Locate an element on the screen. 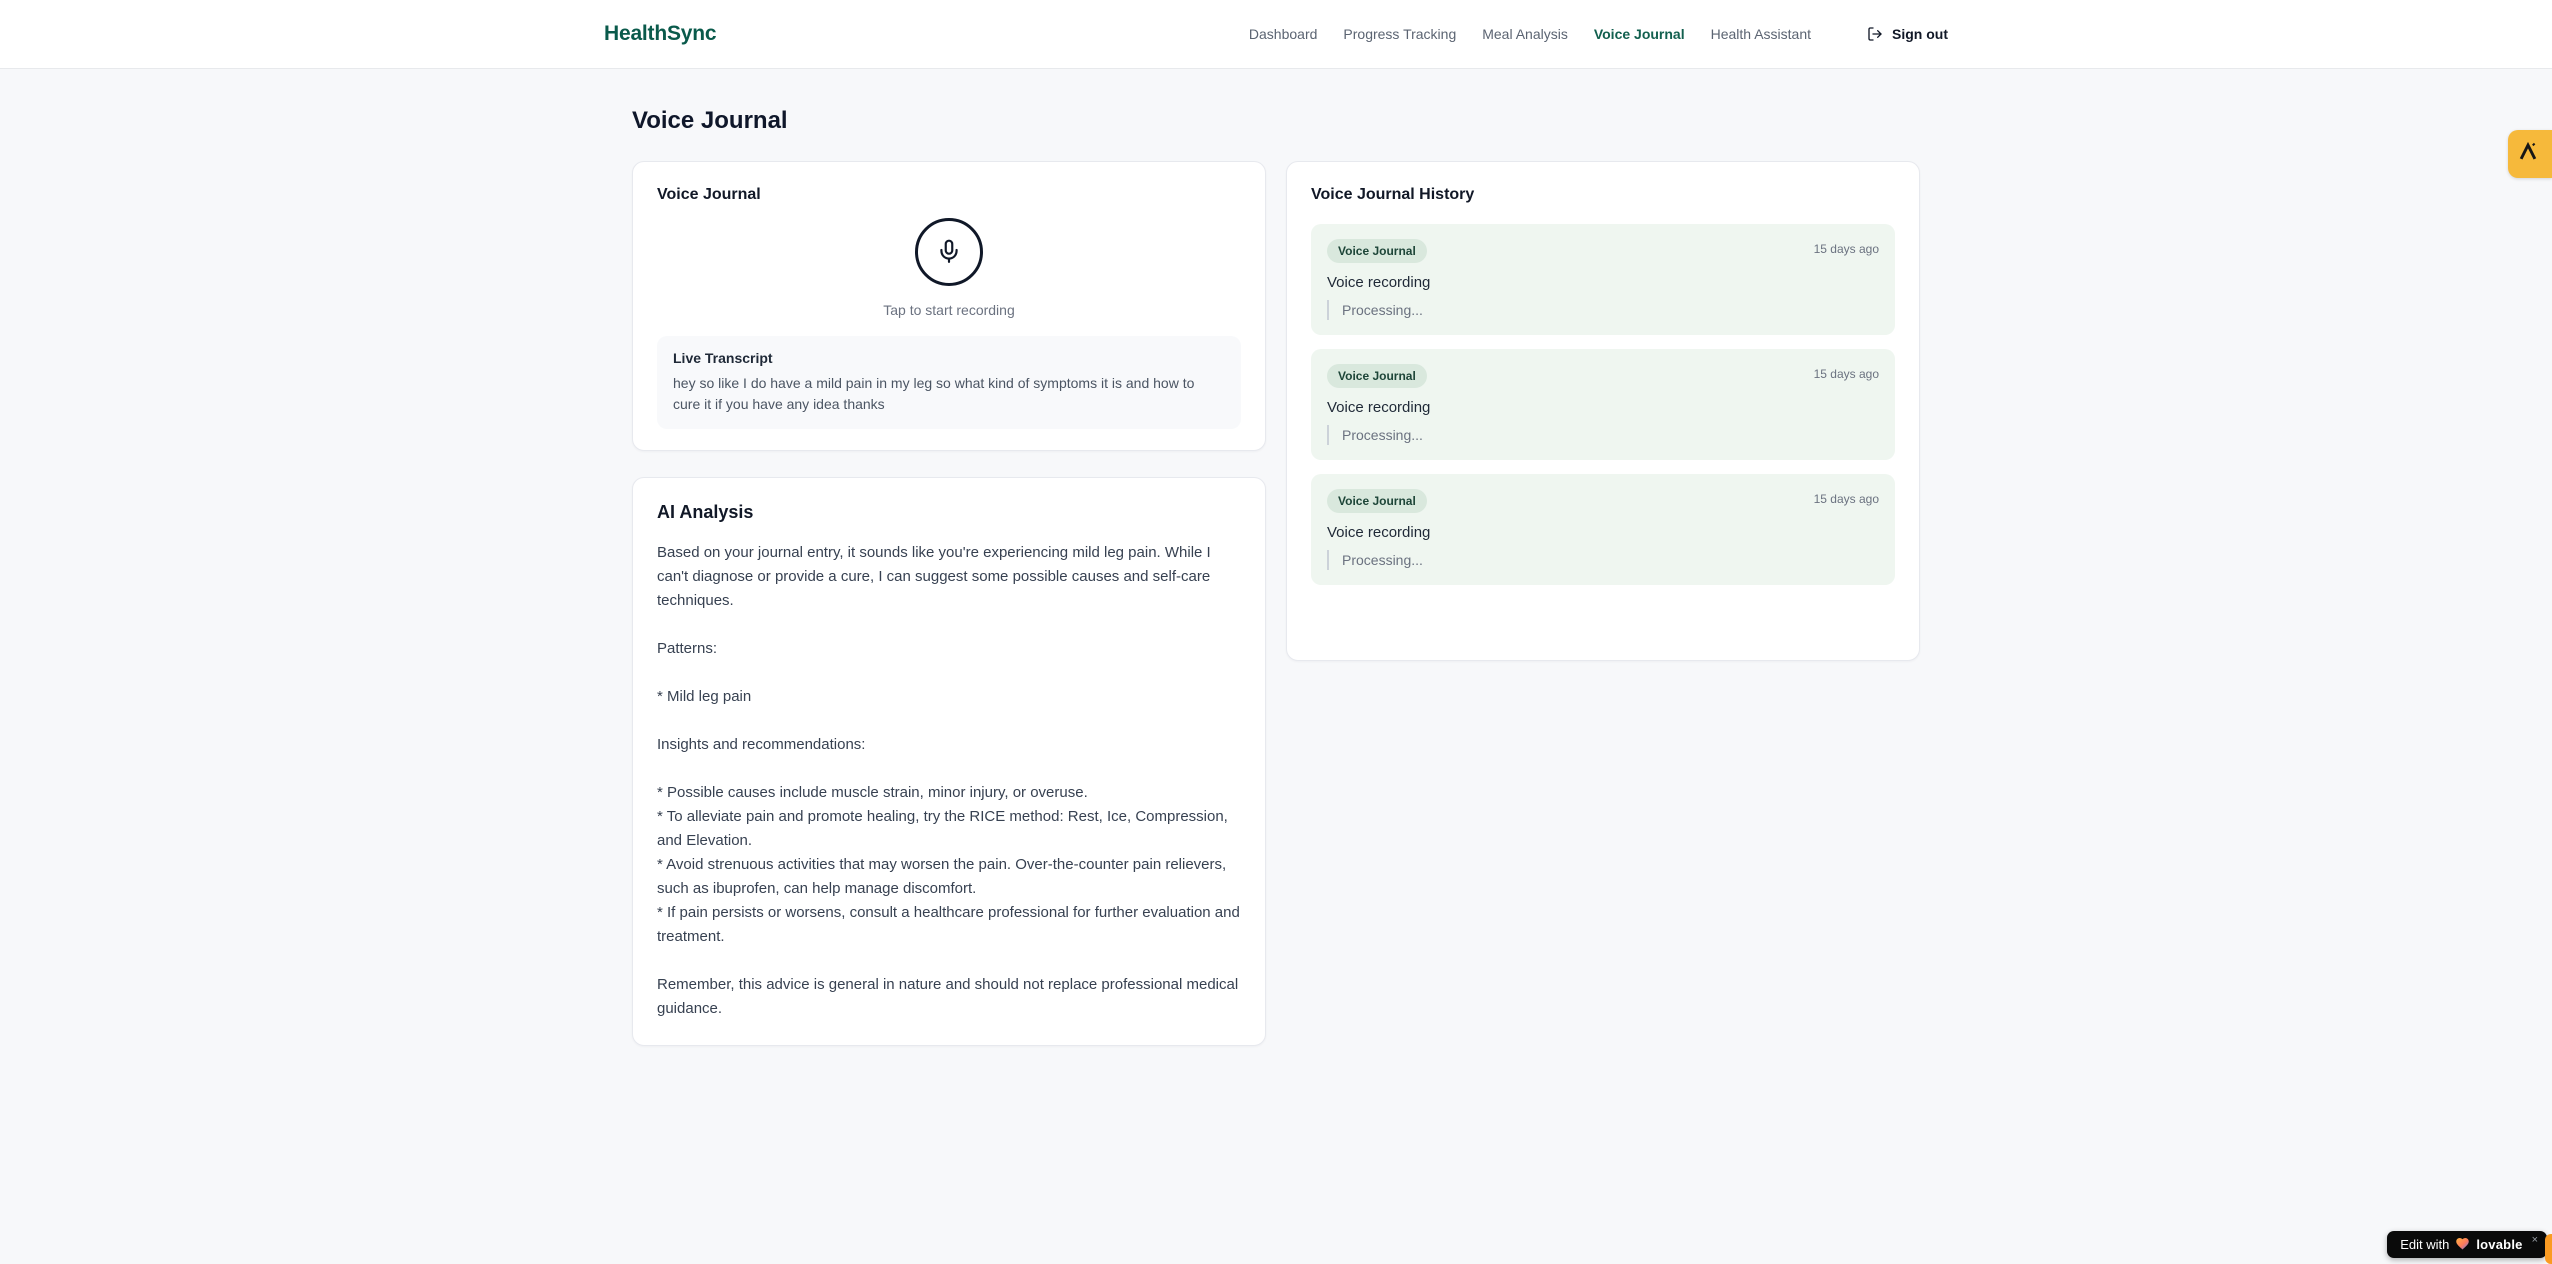 This screenshot has width=2552, height=1264. nav-progress-tracking: Progress Tracking is located at coordinates (1399, 34).